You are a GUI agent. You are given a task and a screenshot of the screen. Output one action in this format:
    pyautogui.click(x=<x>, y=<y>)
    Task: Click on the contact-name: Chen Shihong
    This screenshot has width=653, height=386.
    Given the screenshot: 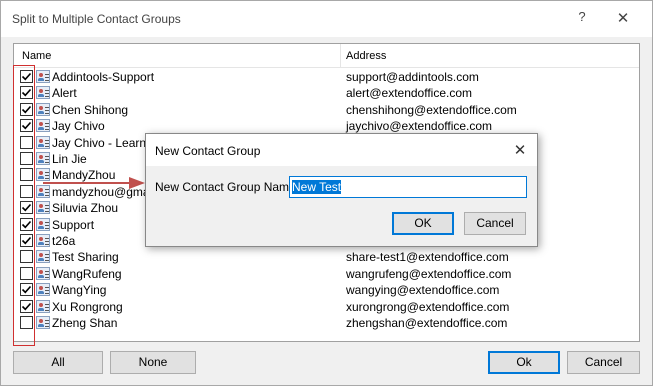 What is the action you would take?
    pyautogui.click(x=90, y=109)
    